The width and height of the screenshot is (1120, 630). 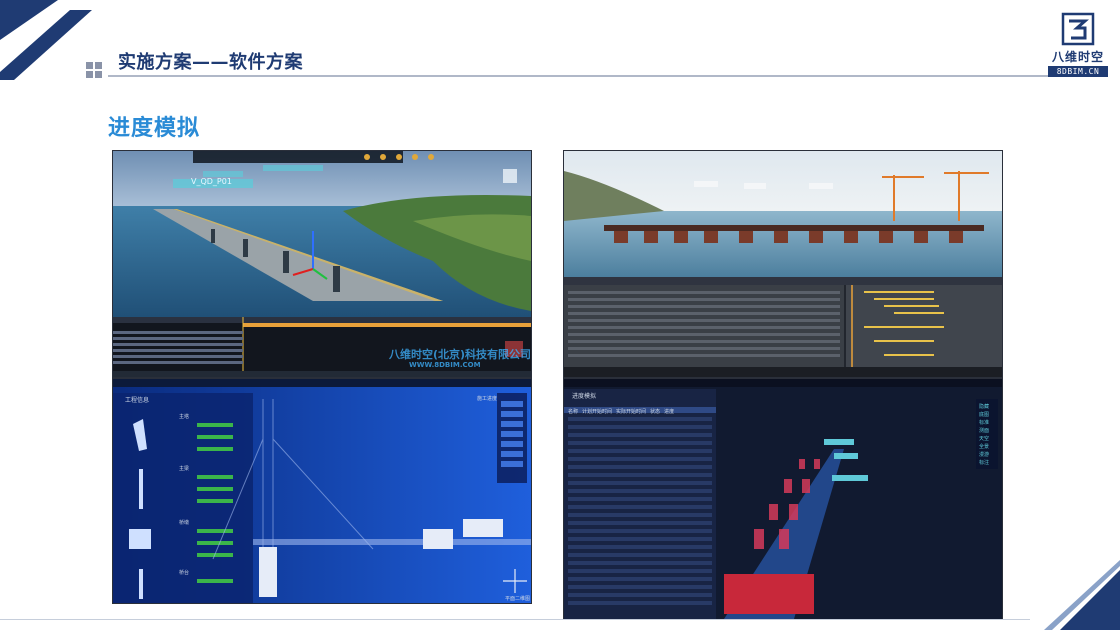 What do you see at coordinates (988, 406) in the screenshot?
I see `side-menu-item-hide: 隐藏` at bounding box center [988, 406].